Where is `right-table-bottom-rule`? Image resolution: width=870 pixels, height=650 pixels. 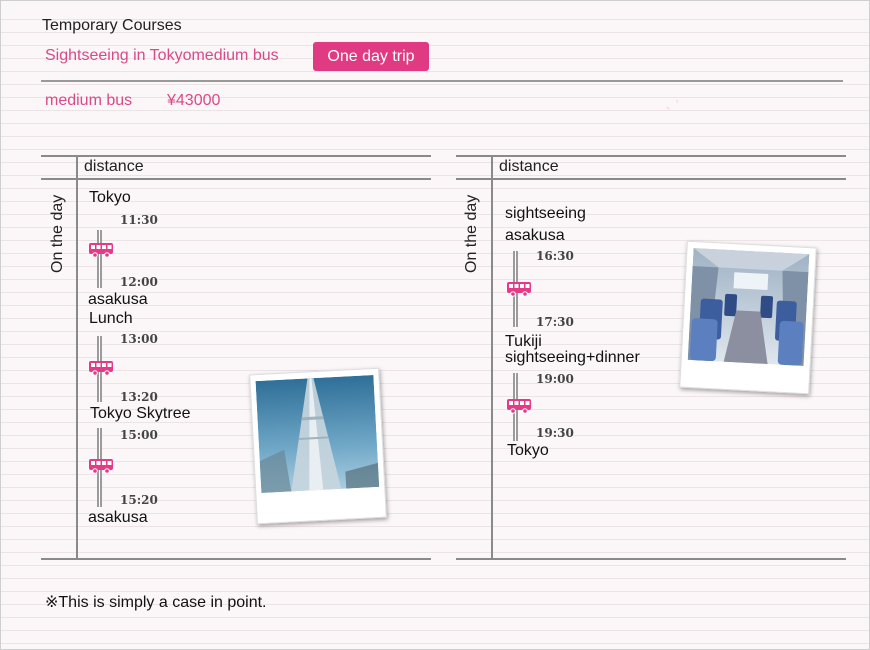 right-table-bottom-rule is located at coordinates (651, 559).